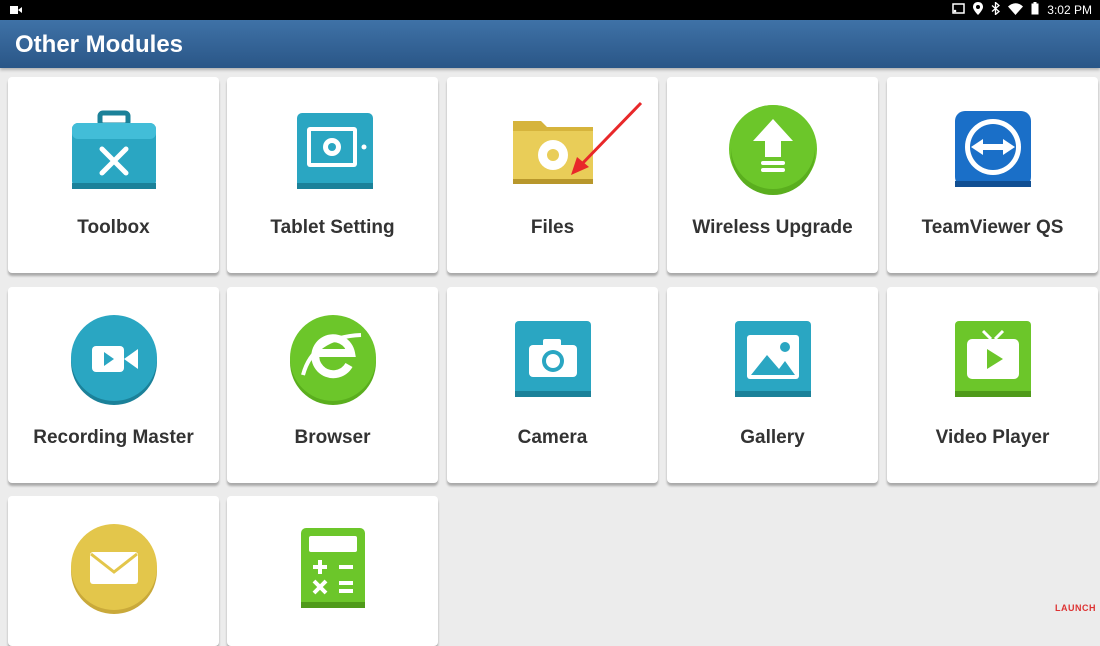 The image size is (1100, 646). What do you see at coordinates (996, 9) in the screenshot?
I see `bluetooth-icon` at bounding box center [996, 9].